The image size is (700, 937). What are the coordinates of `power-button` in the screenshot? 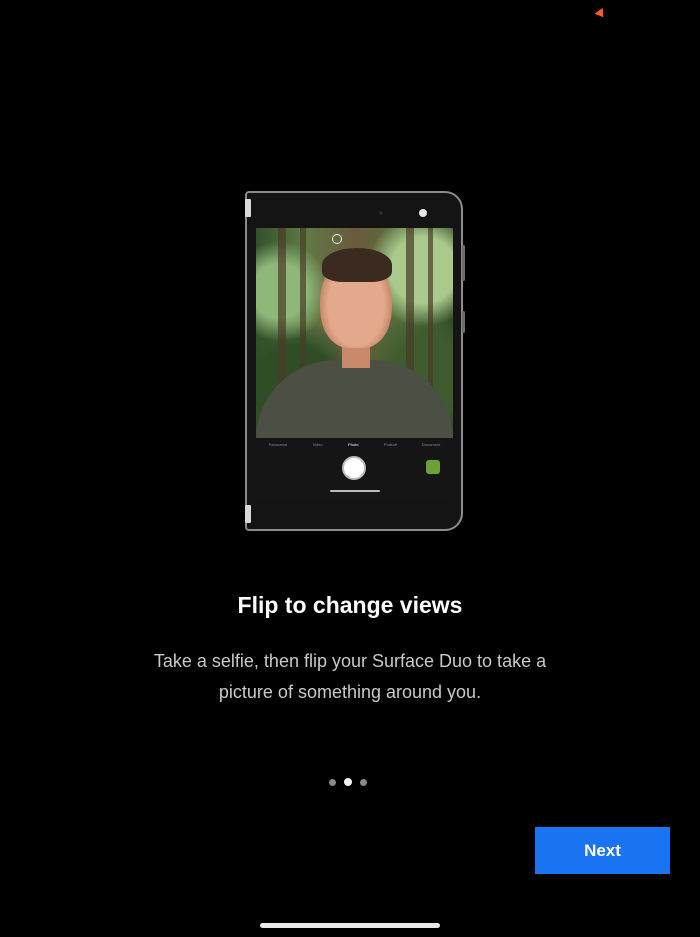 It's located at (463, 322).